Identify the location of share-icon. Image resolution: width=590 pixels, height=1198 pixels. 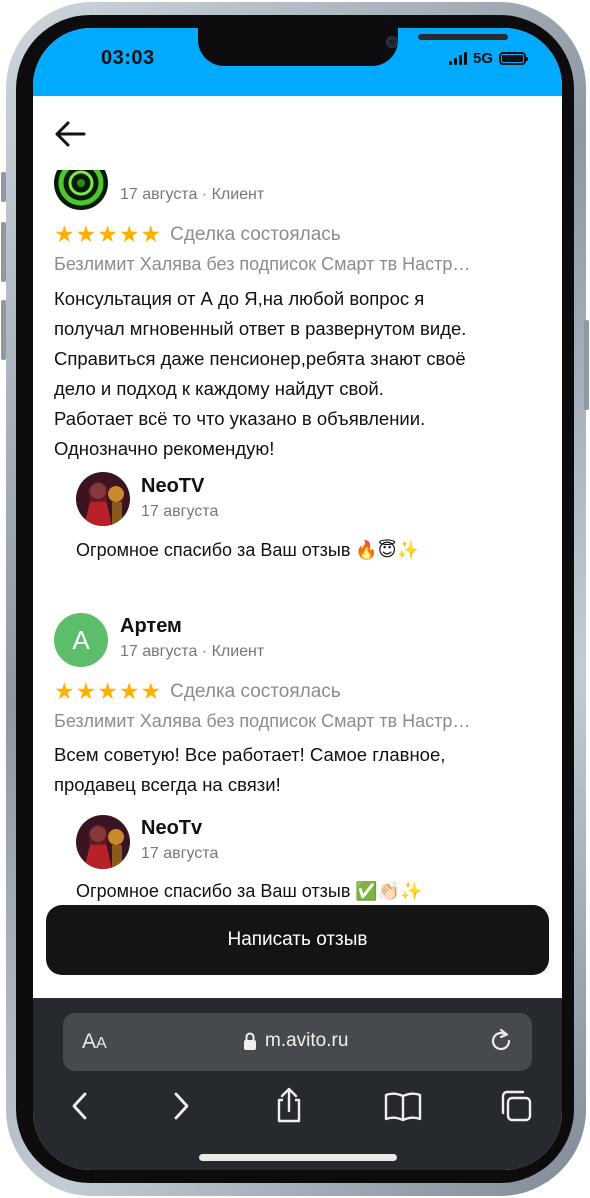
(289, 1106).